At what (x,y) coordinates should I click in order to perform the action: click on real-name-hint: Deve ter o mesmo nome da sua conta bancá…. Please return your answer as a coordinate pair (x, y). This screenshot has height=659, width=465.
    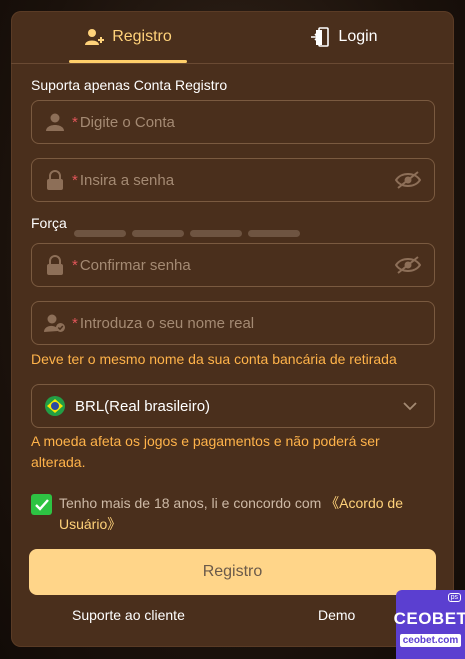
    Looking at the image, I should click on (214, 359).